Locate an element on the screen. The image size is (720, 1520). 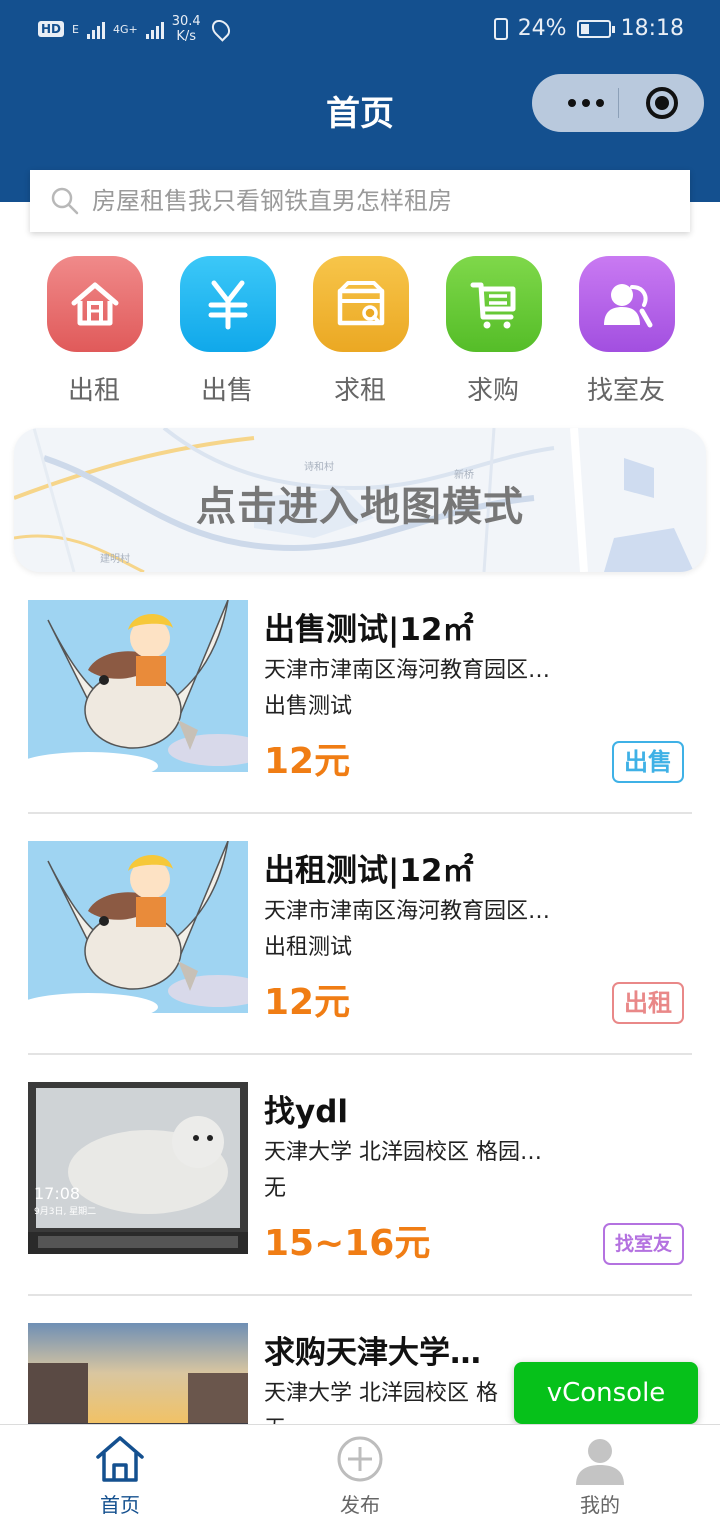
category-rent-out: 出租 is located at coordinates (94, 331).